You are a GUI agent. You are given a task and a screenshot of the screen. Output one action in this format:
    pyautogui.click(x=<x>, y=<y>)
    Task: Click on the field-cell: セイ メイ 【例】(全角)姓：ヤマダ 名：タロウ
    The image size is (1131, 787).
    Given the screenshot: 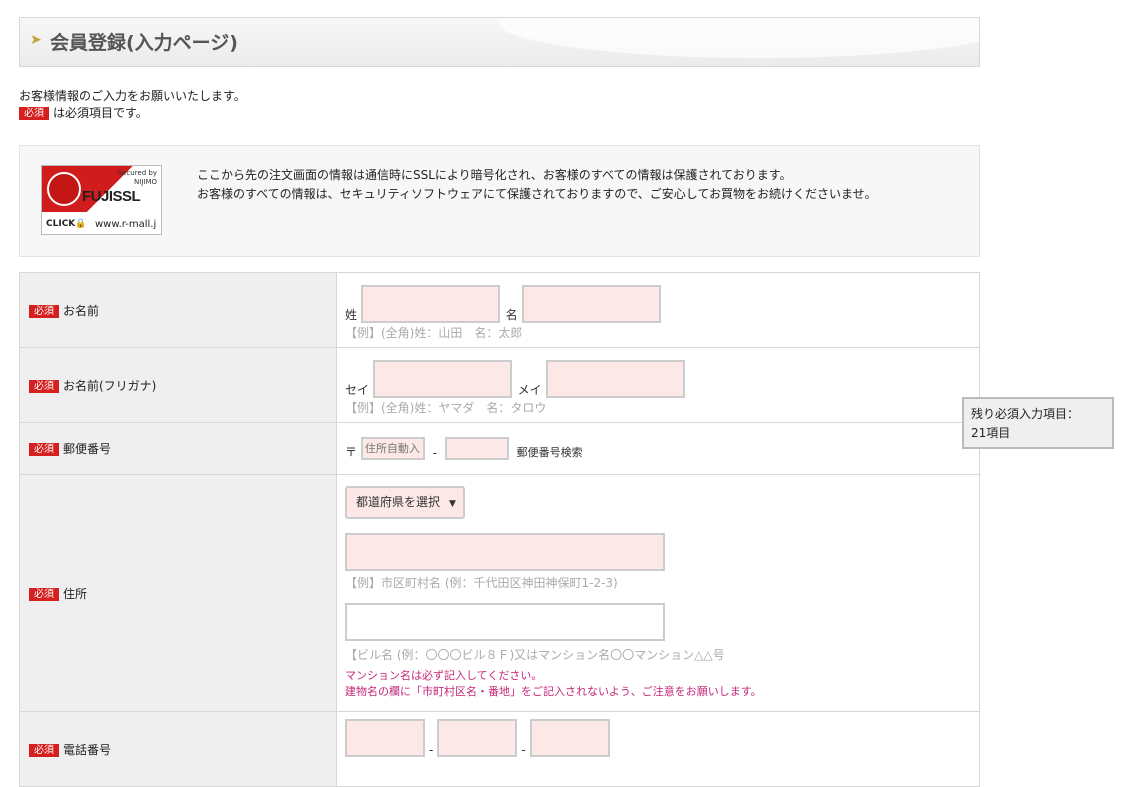 What is the action you would take?
    pyautogui.click(x=658, y=385)
    